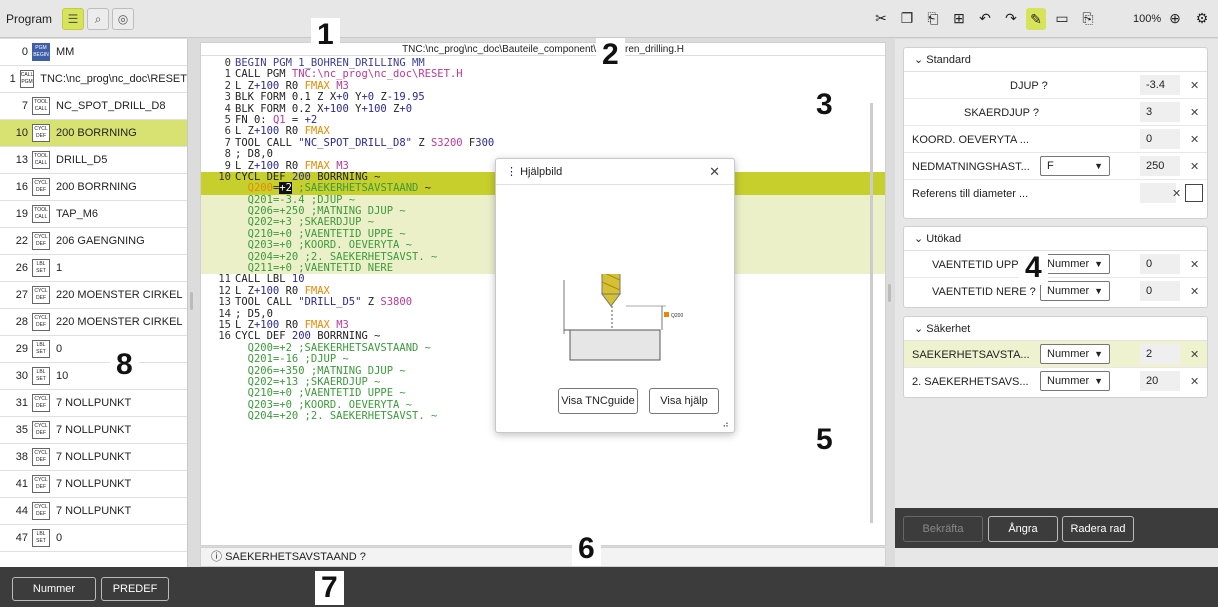 This screenshot has height=607, width=1218. I want to click on list-item: 28 CYCL DEF 220 MOENSTER CIRKEL, so click(93, 322).